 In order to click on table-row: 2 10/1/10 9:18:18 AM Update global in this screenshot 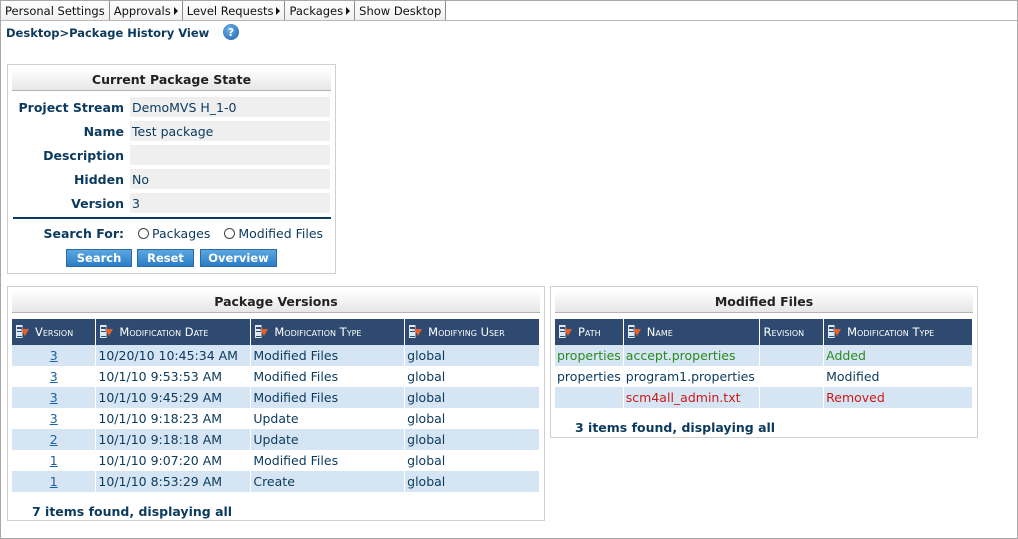, I will do `click(276, 439)`.